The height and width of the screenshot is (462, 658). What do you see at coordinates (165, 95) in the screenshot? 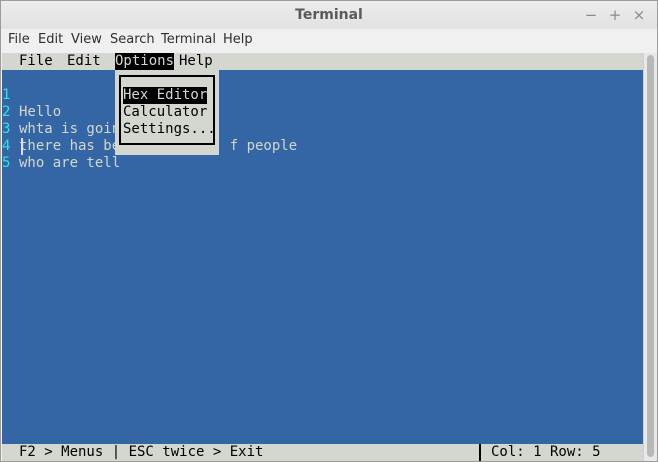
I see `menu-item-hex-editor: Hex Editor` at bounding box center [165, 95].